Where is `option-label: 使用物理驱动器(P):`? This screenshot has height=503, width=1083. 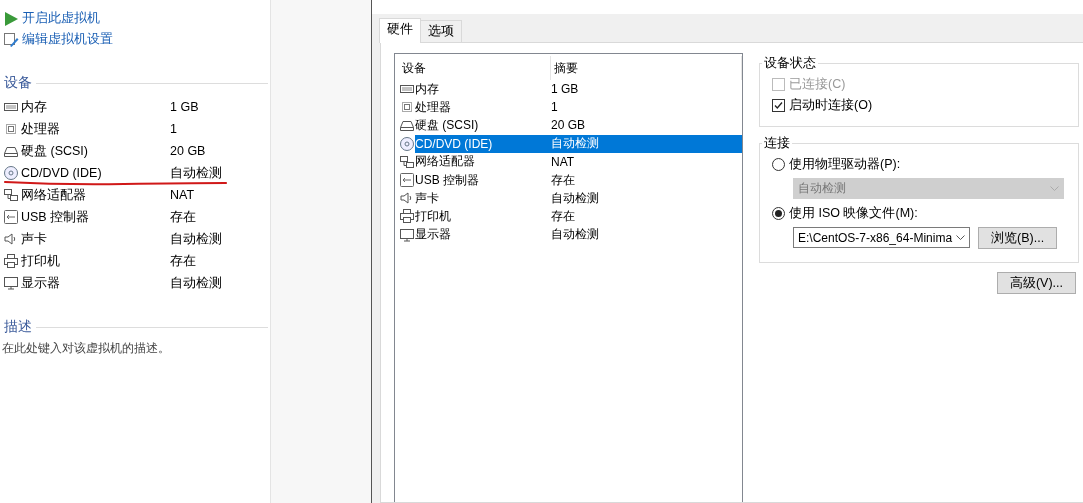
option-label: 使用物理驱动器(P): is located at coordinates (845, 164).